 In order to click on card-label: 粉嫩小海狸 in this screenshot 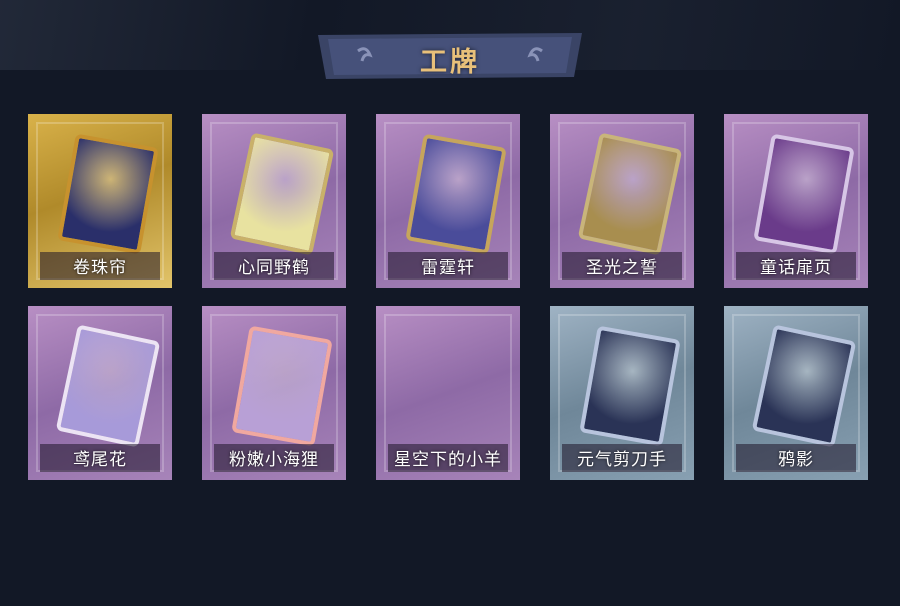, I will do `click(274, 460)`.